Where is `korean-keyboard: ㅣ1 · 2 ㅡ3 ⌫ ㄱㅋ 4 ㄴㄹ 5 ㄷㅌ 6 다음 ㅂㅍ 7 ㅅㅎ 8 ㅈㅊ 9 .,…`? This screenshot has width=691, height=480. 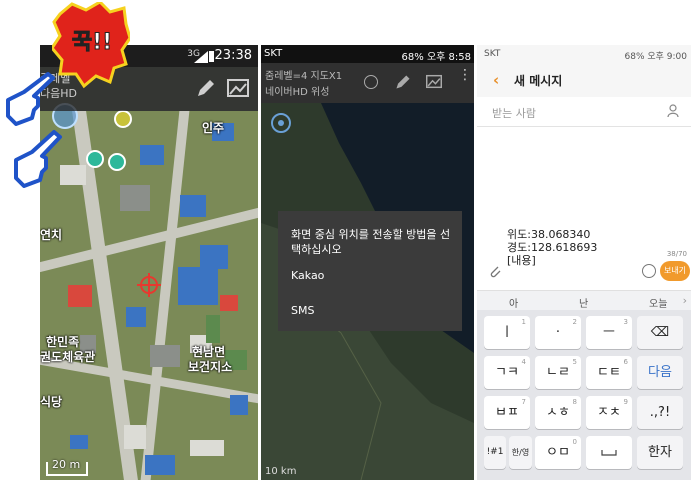 korean-keyboard: ㅣ1 · 2 ㅡ3 ⌫ ㄱㅋ 4 ㄴㄹ 5 ㄷㅌ 6 다음 ㅂㅍ 7 ㅅㅎ 8 ㅈㅊ 9 .,… is located at coordinates (584, 395).